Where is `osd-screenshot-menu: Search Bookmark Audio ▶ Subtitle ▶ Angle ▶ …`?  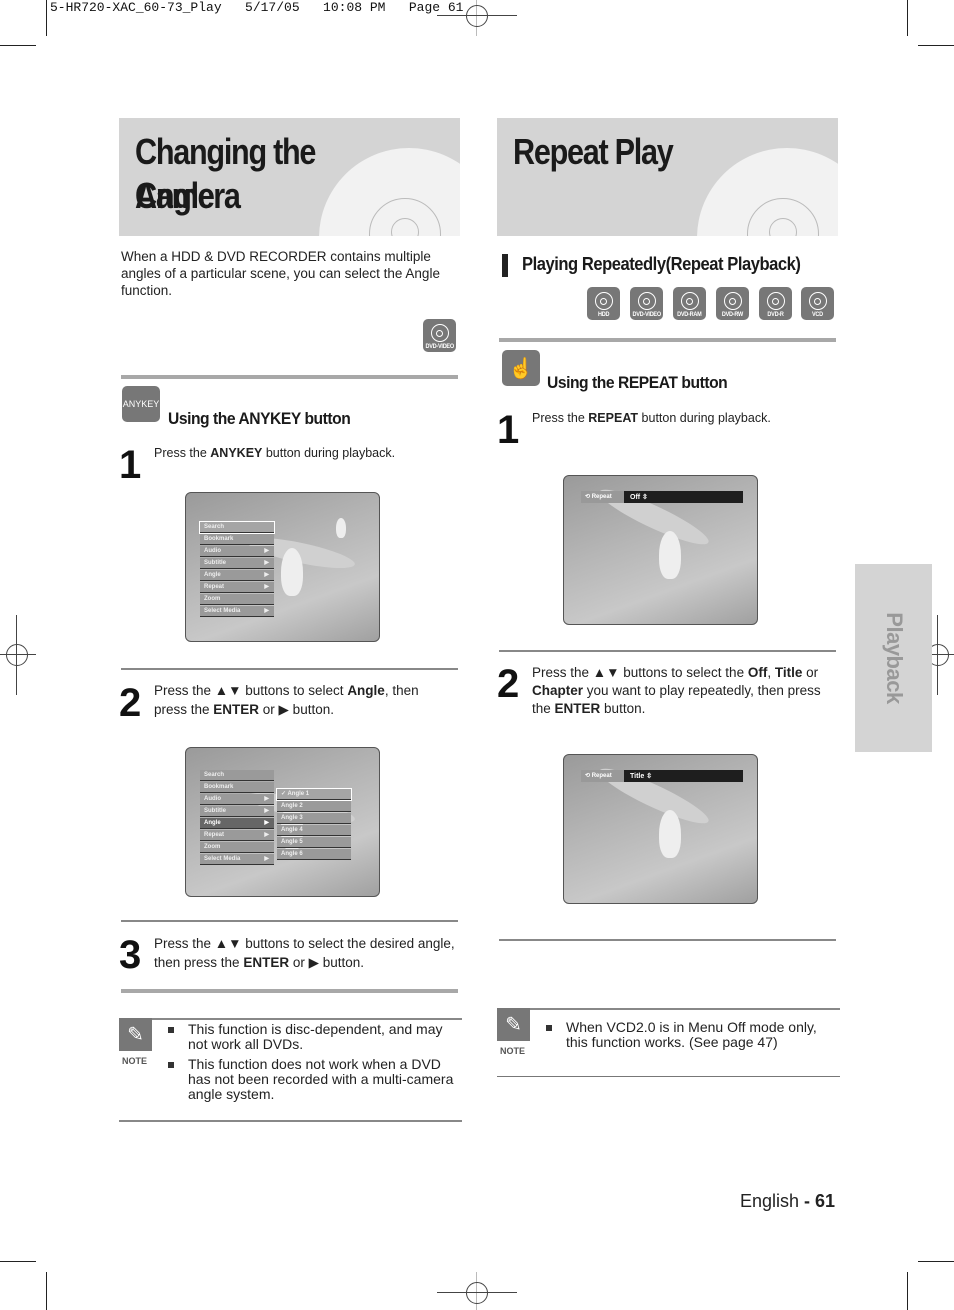 osd-screenshot-menu: Search Bookmark Audio ▶ Subtitle ▶ Angle ▶ … is located at coordinates (282, 567).